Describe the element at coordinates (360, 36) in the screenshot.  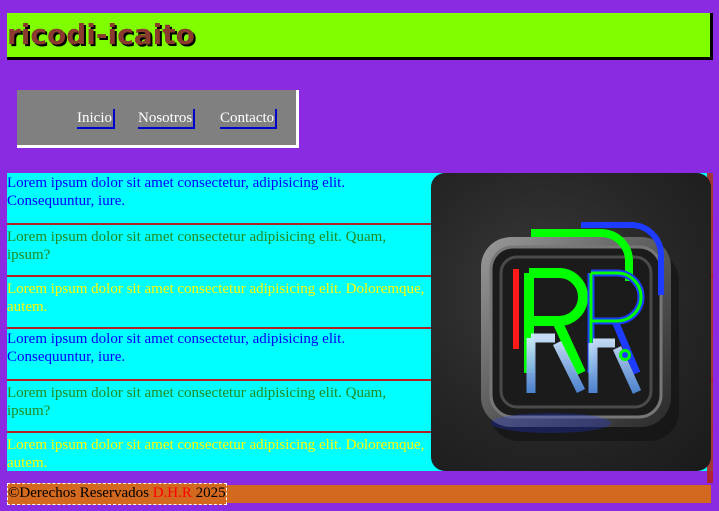
I see `site-header: ricodi-icaito` at that location.